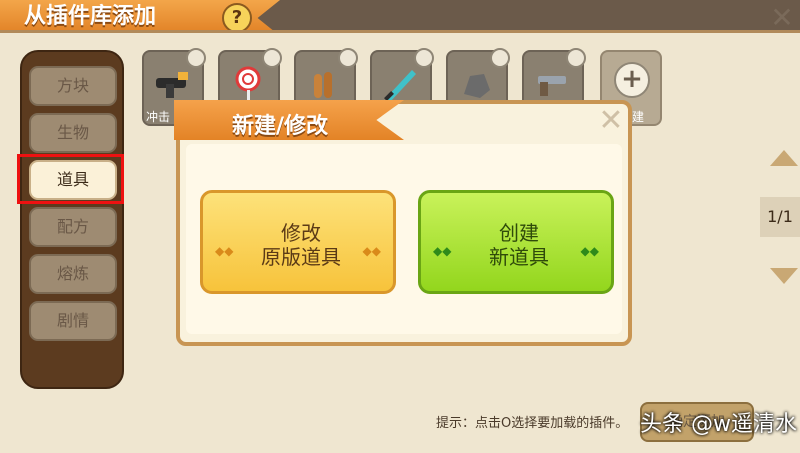 This screenshot has height=453, width=800. What do you see at coordinates (298, 242) in the screenshot?
I see `modify-original-item-button: ◆◆ 修改 原版道具 ◆◆` at bounding box center [298, 242].